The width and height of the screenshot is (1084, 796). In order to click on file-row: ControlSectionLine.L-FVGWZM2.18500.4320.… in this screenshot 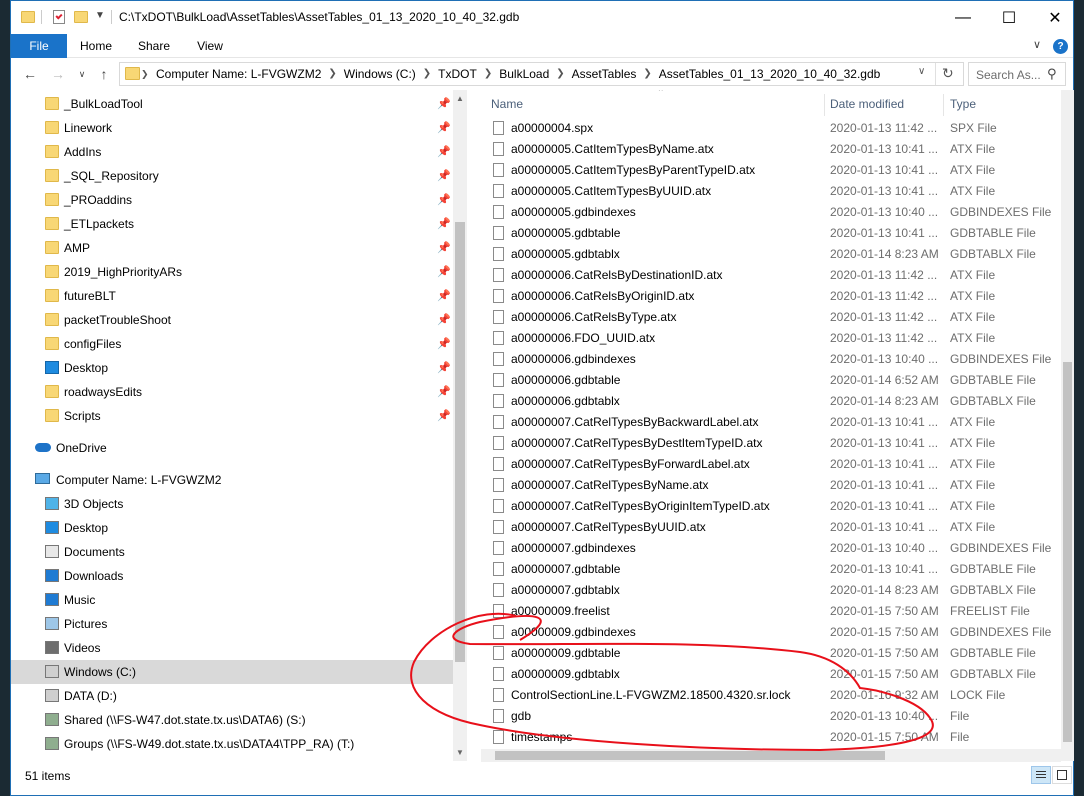, I will do `click(770, 695)`.